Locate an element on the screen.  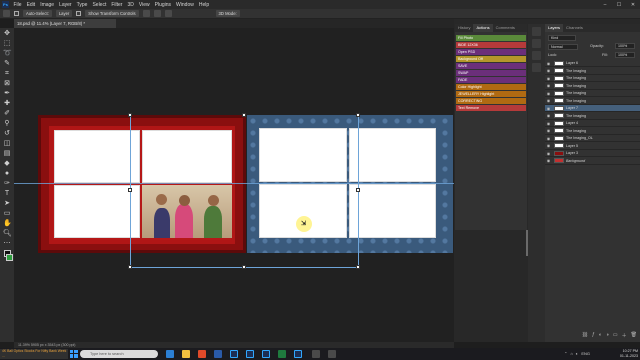
layer-row: ◉ Background is located at coordinates (592, 161).